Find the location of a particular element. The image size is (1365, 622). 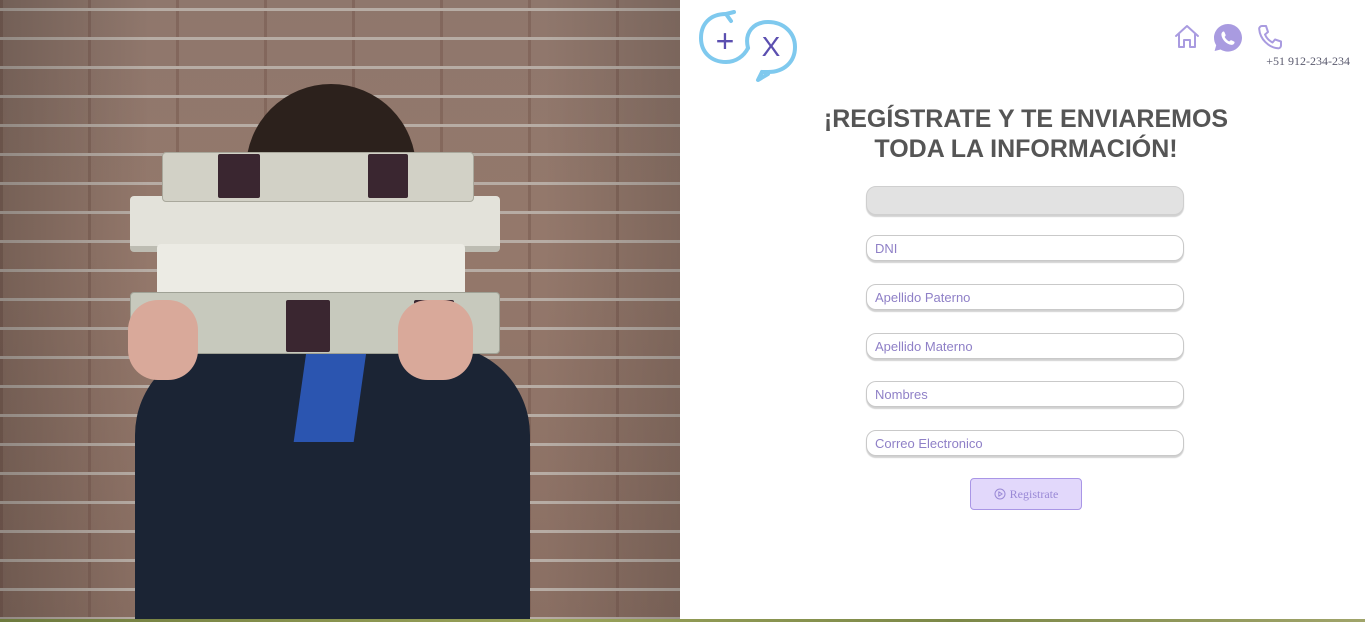

home-icon is located at coordinates (1187, 37).